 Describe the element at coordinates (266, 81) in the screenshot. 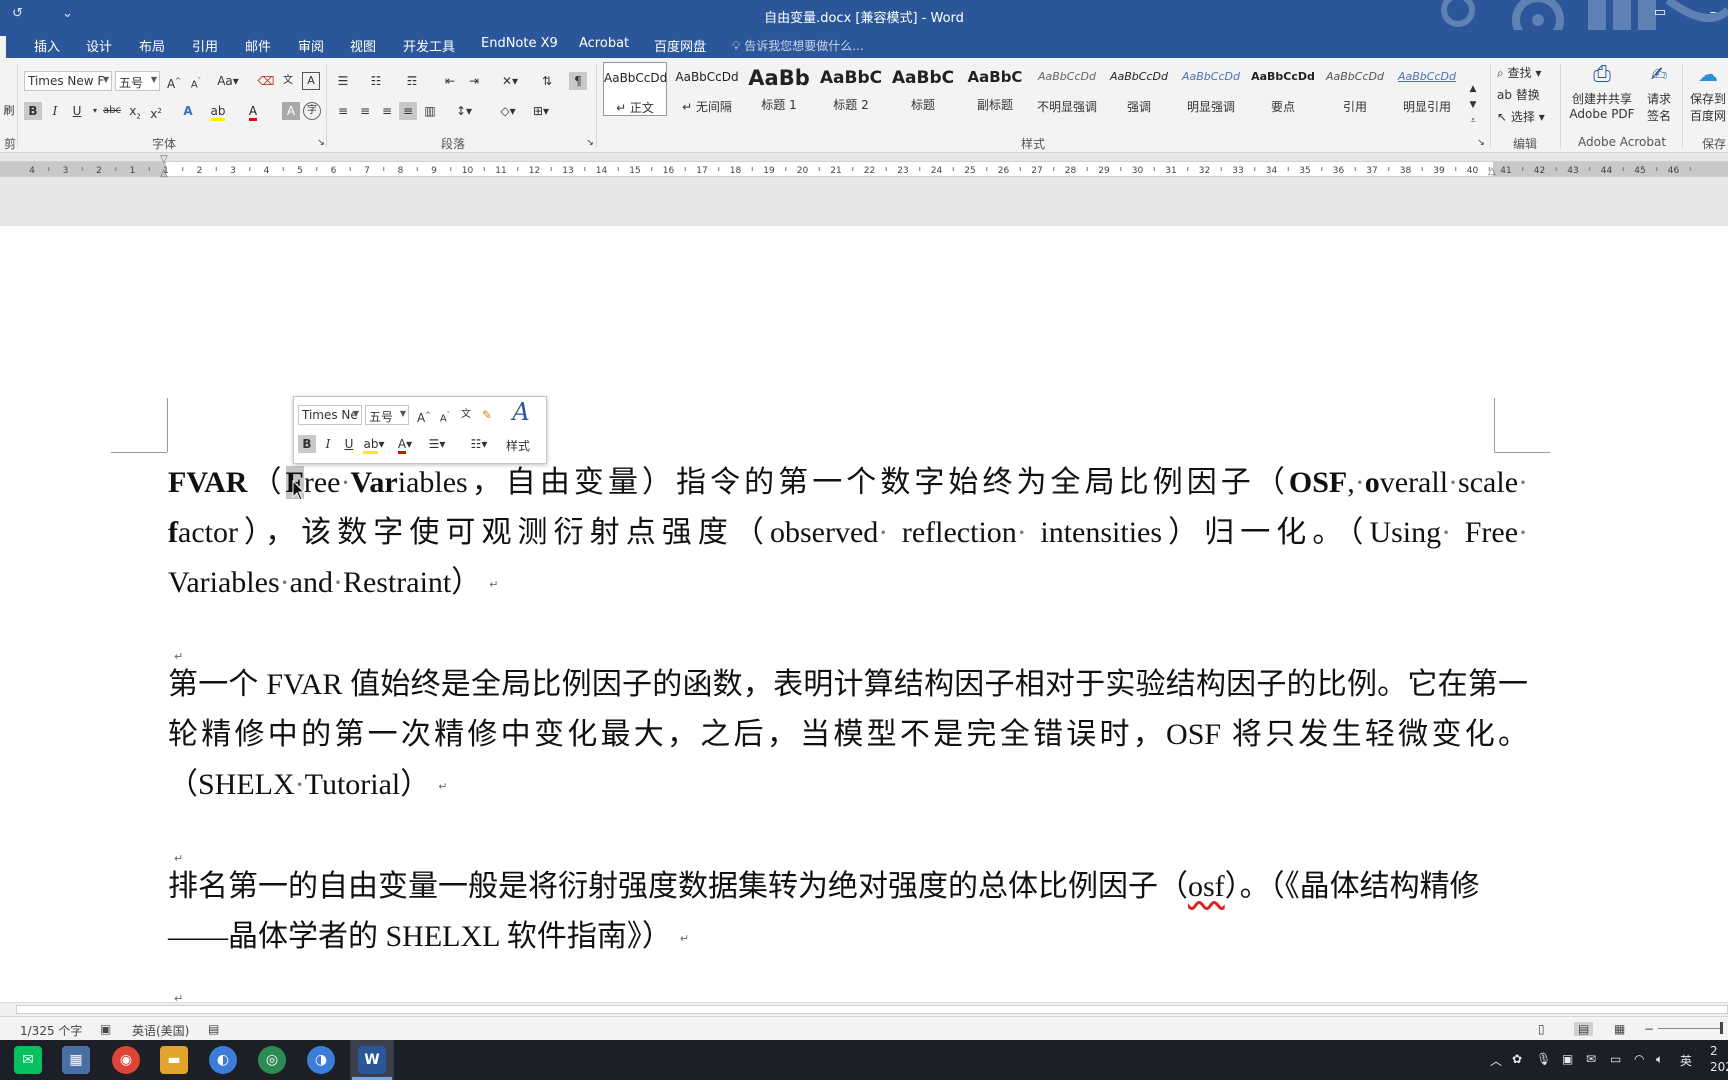

I see `clear-formatting-icon: ⌫` at that location.